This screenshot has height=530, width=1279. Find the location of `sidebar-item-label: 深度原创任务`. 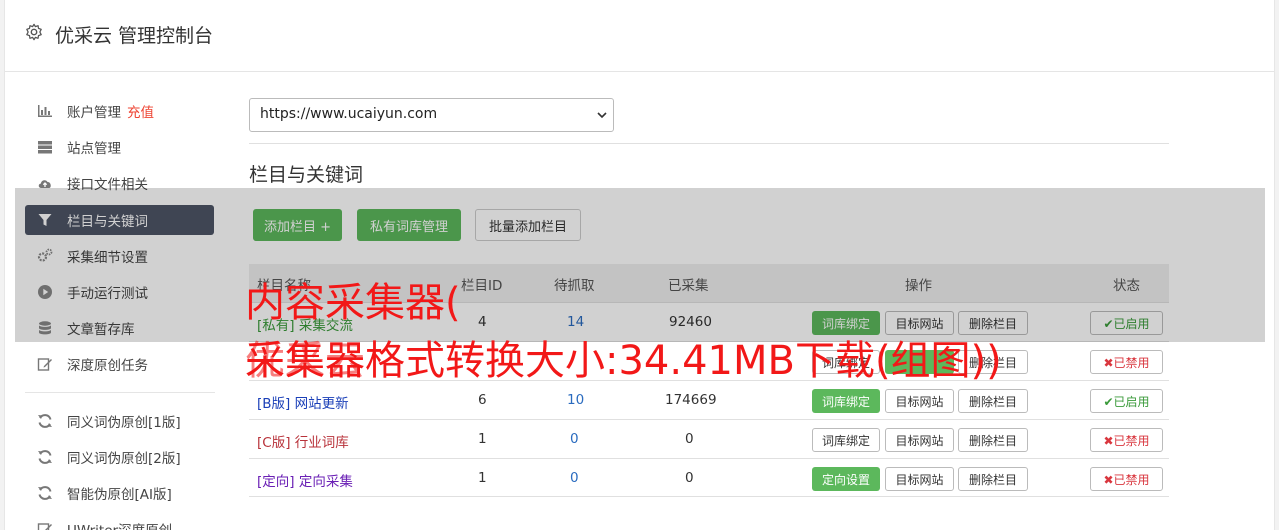

sidebar-item-label: 深度原创任务 is located at coordinates (107, 366).